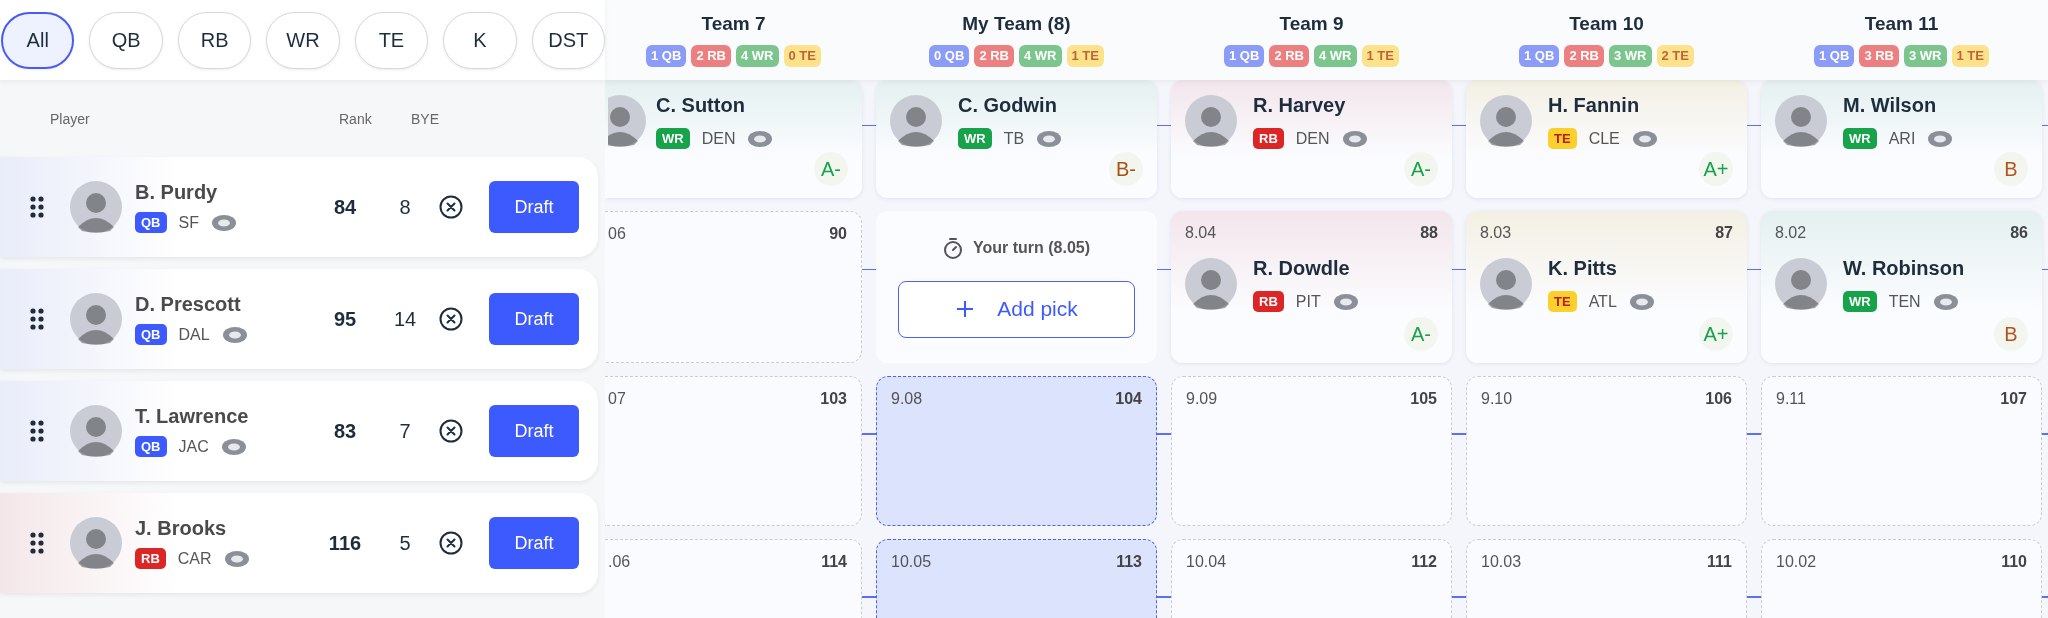  Describe the element at coordinates (1016, 309) in the screenshot. I see `add-pick-button: Add pick` at that location.